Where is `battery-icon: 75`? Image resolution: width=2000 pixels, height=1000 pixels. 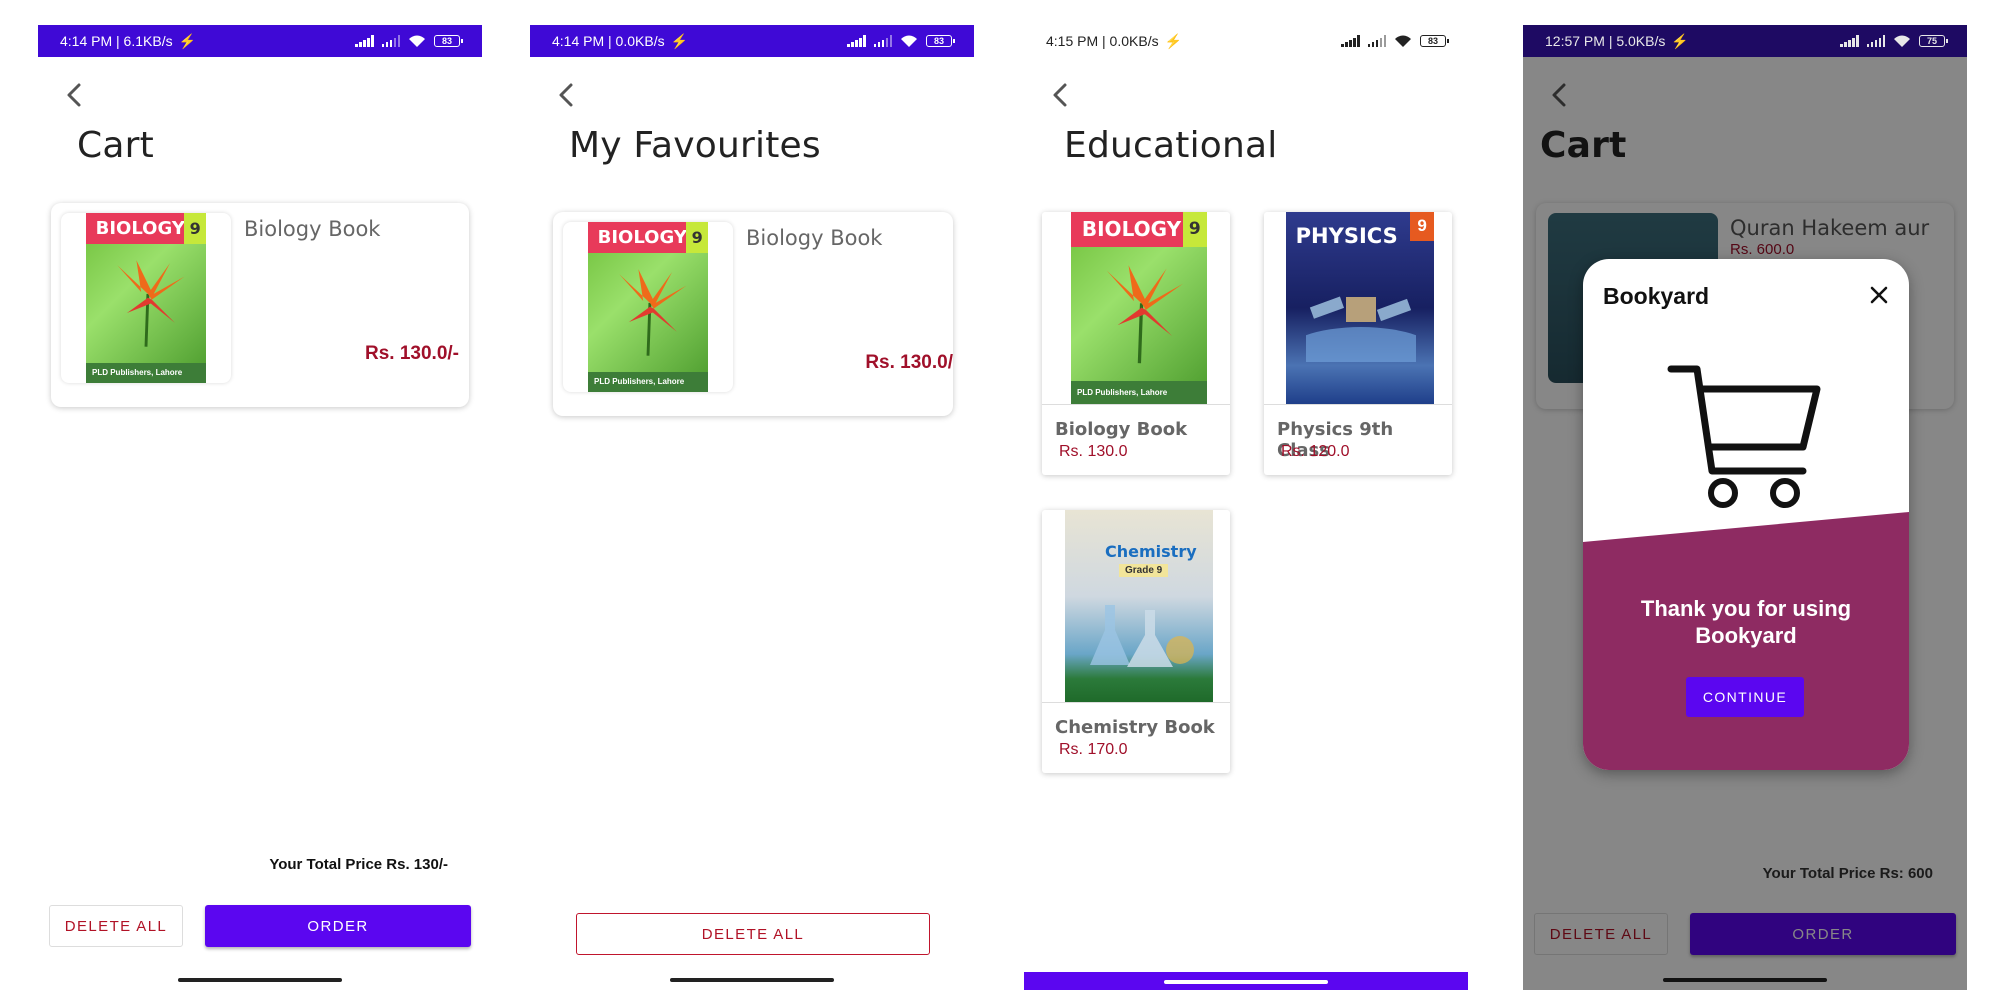
battery-icon: 75 is located at coordinates (1933, 41).